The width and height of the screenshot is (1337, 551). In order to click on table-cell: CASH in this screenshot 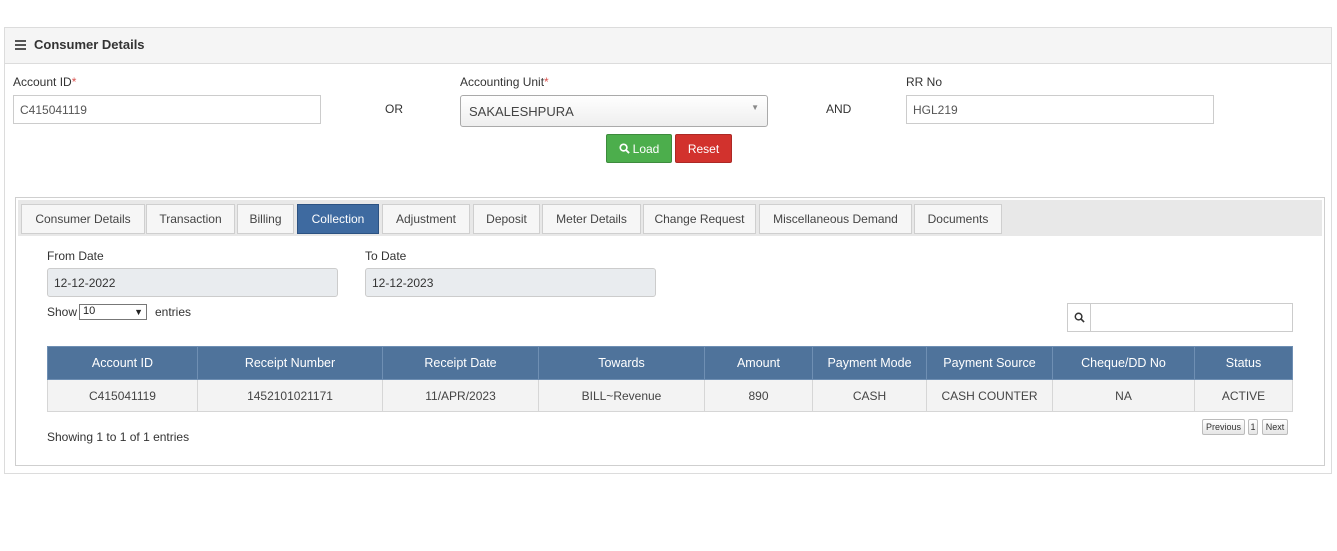, I will do `click(869, 395)`.